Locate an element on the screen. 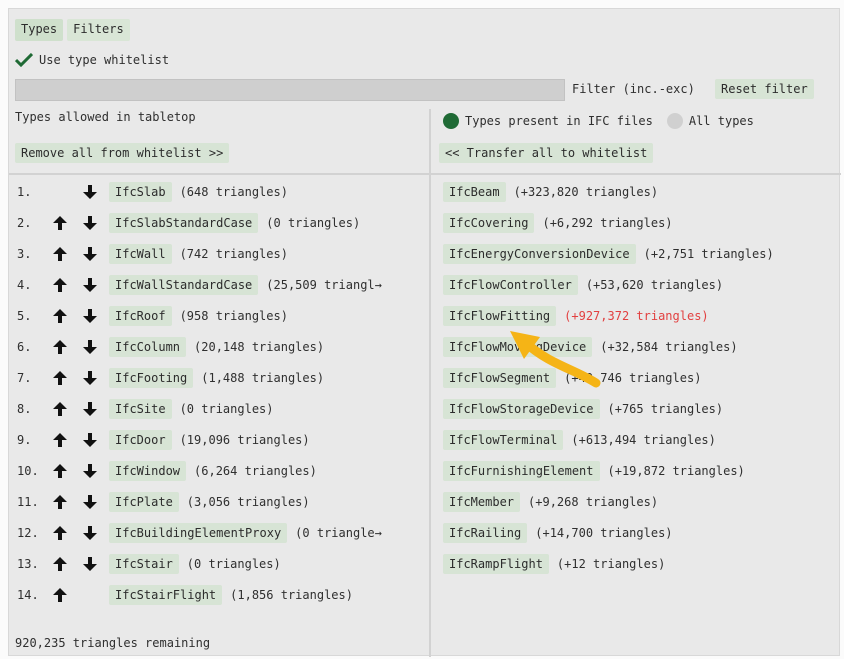  type-source-radio-group: Types present in IFC files All types is located at coordinates (598, 121).